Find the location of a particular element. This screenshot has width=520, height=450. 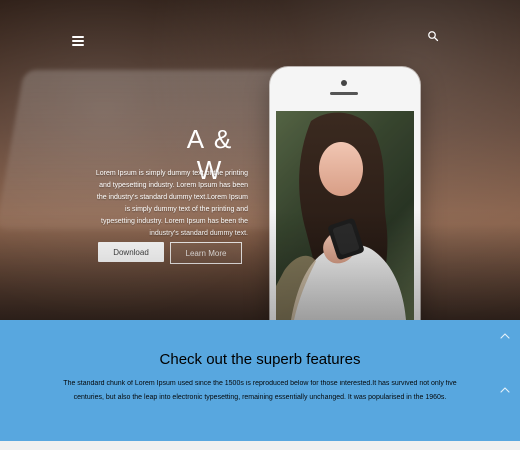

learn-more-button: Learn More is located at coordinates (206, 253).